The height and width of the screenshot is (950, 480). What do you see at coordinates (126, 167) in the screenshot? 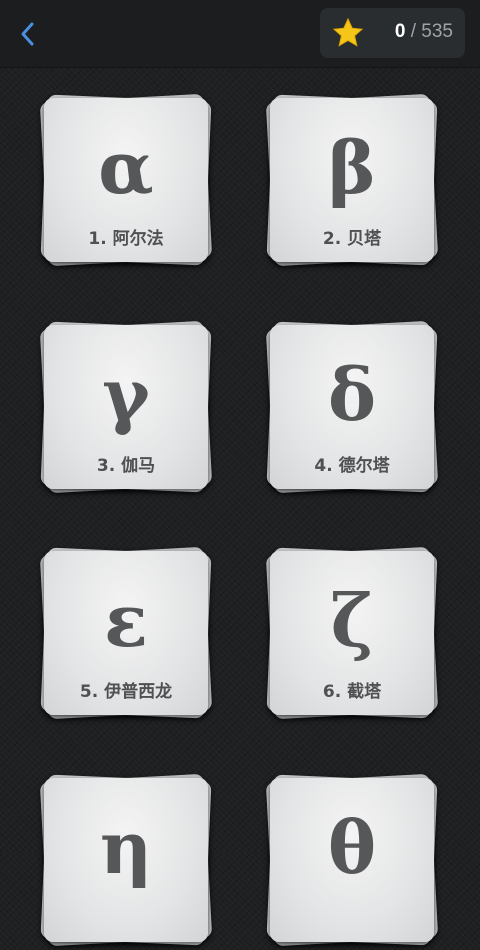
I see `greek-letter: α` at bounding box center [126, 167].